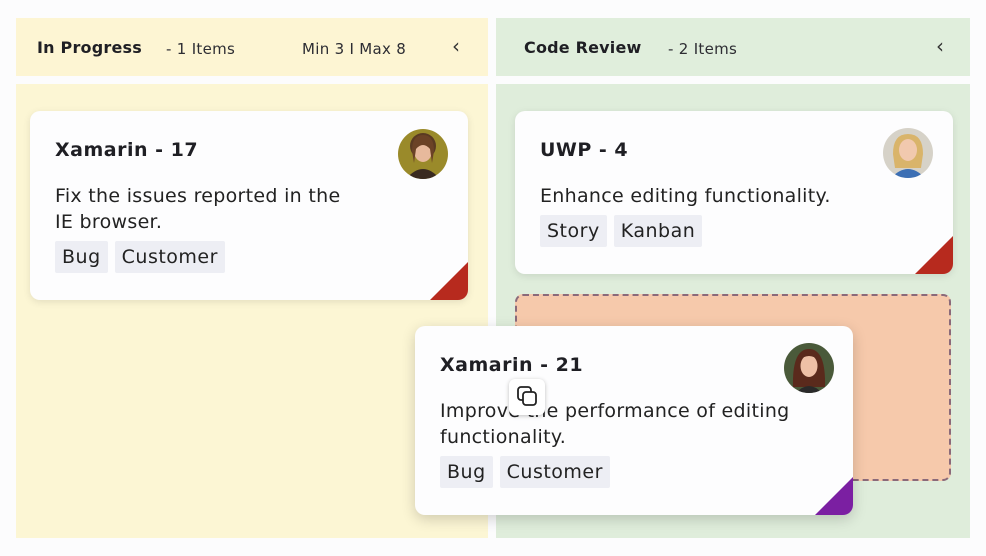 This screenshot has width=986, height=556. I want to click on tag: Story, so click(573, 231).